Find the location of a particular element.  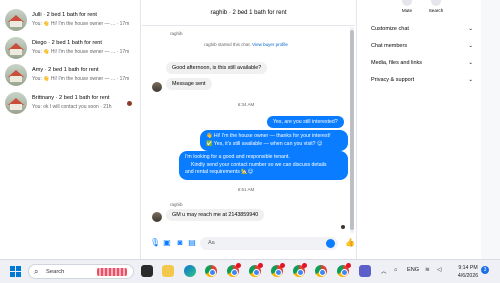

chat-header: raghib · 2 bed 1 bath for rent is located at coordinates (248, 13).